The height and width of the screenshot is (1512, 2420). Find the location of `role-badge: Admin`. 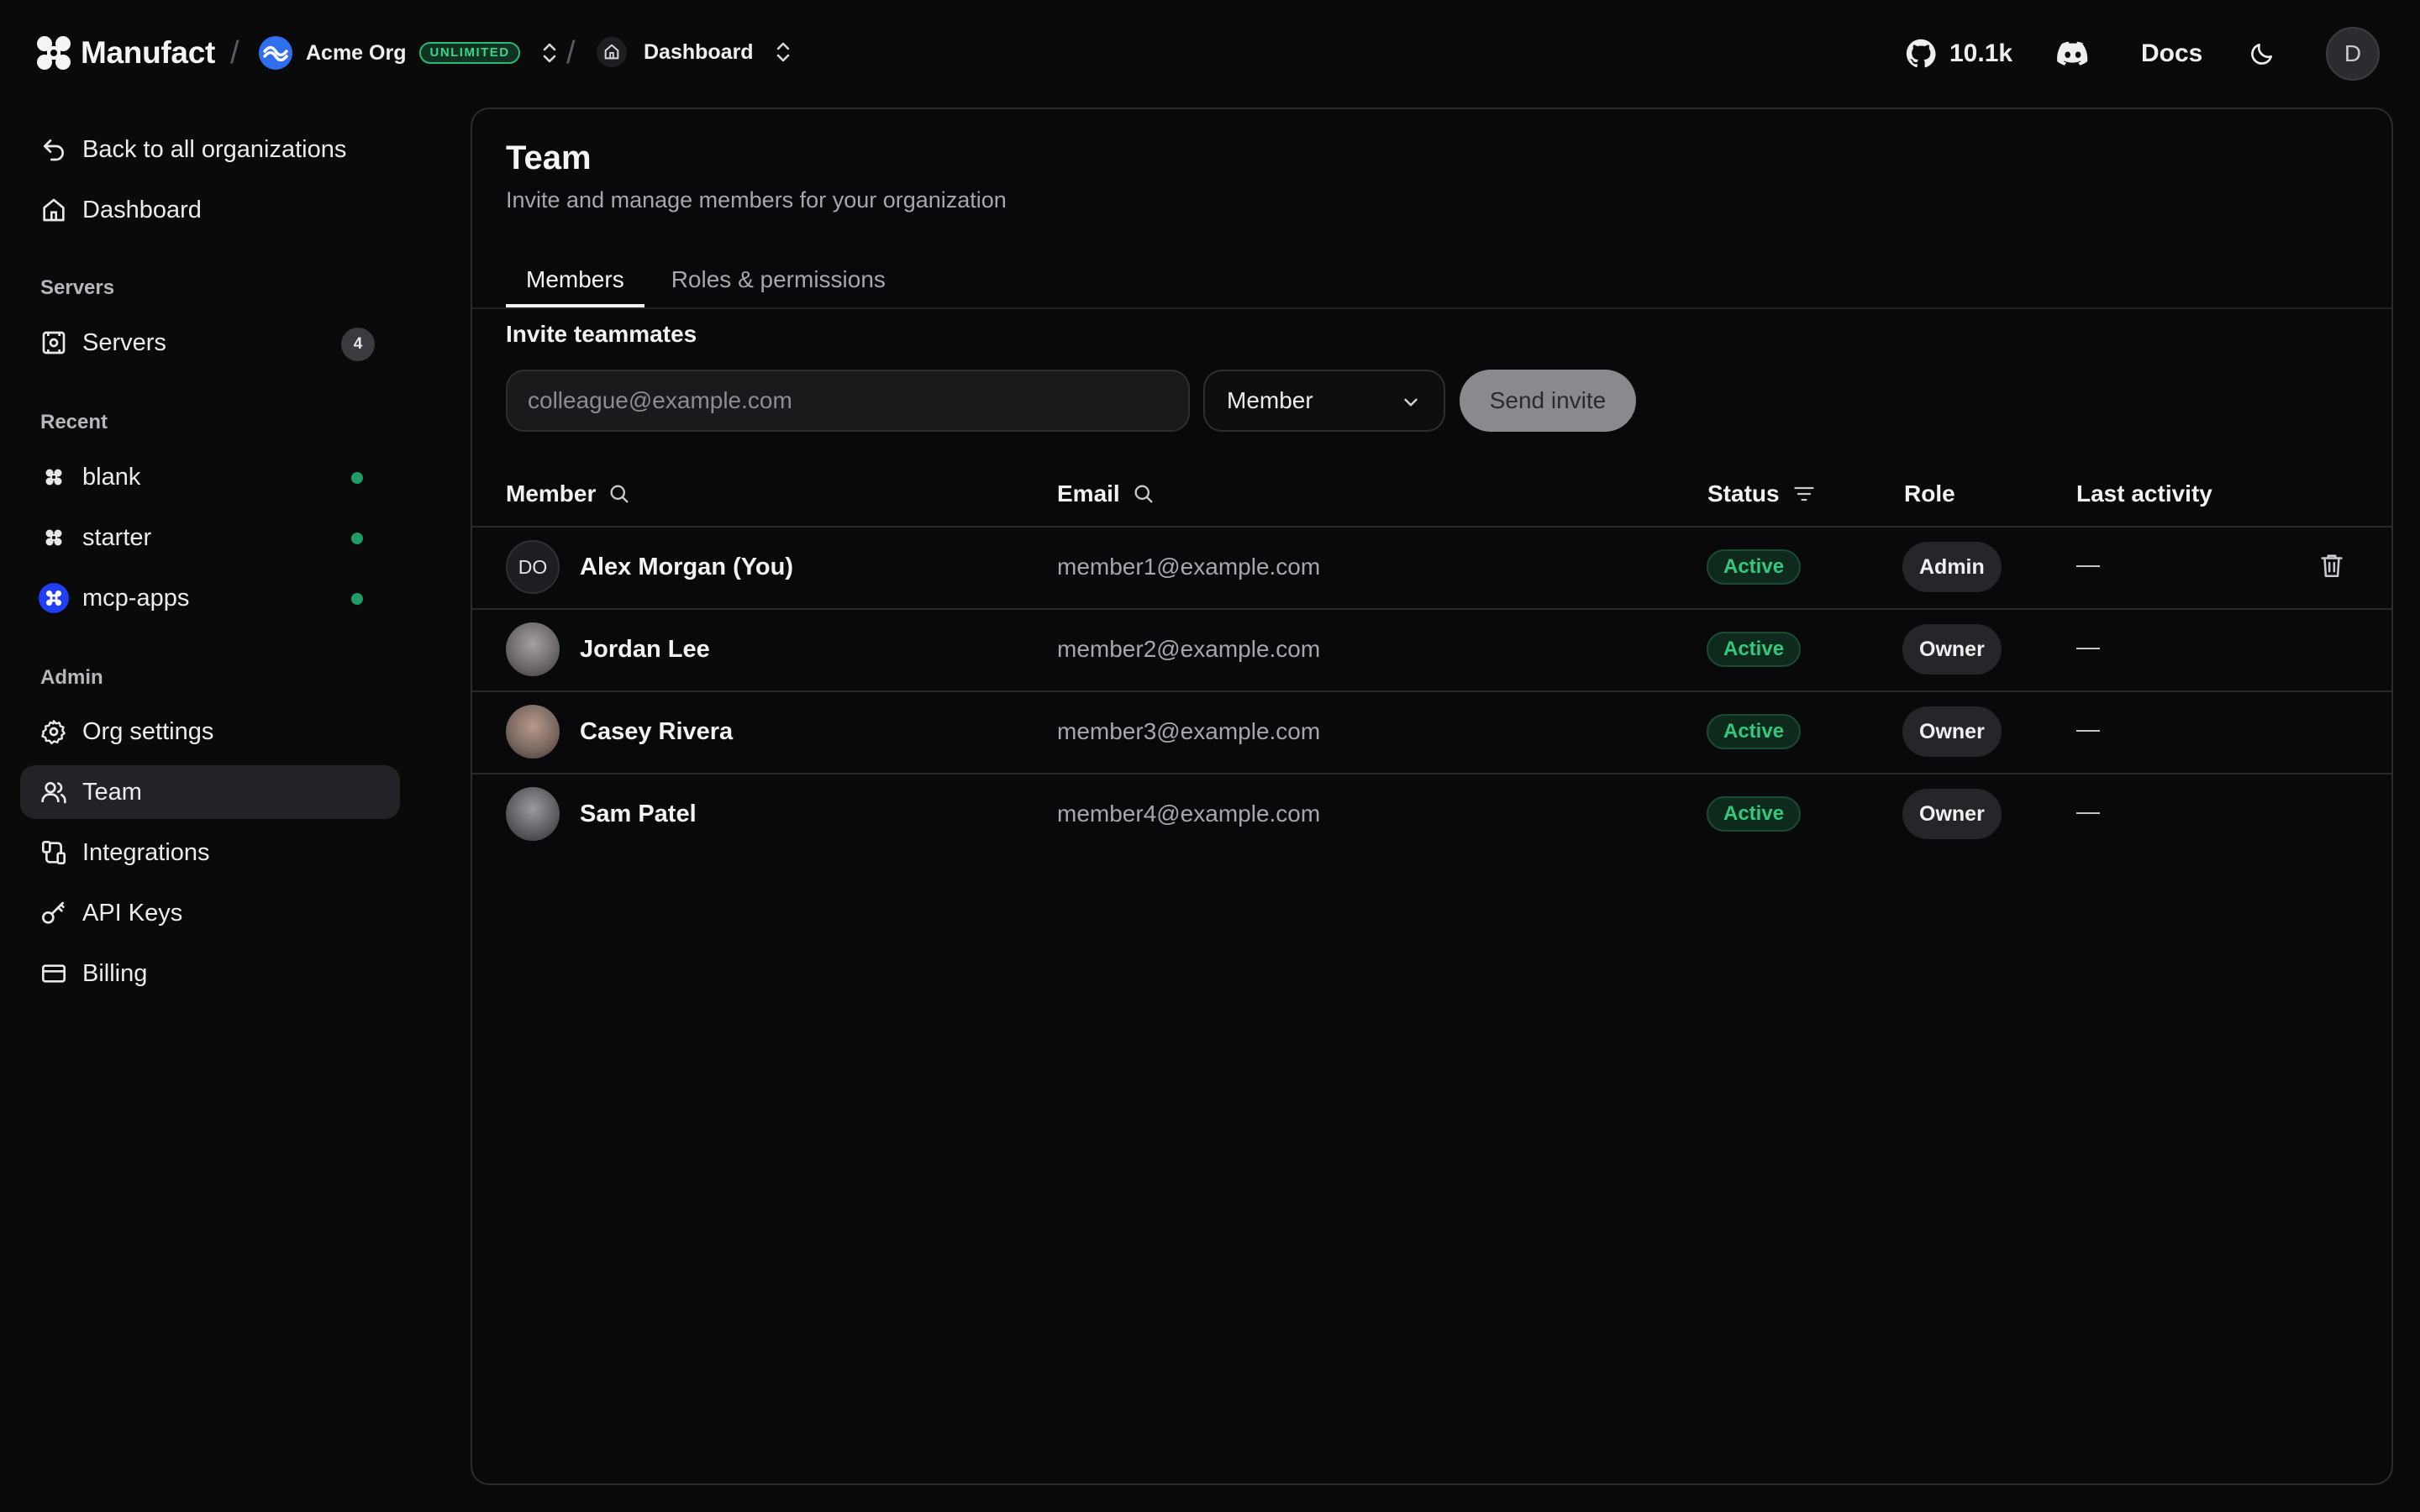

role-badge: Admin is located at coordinates (1952, 567).